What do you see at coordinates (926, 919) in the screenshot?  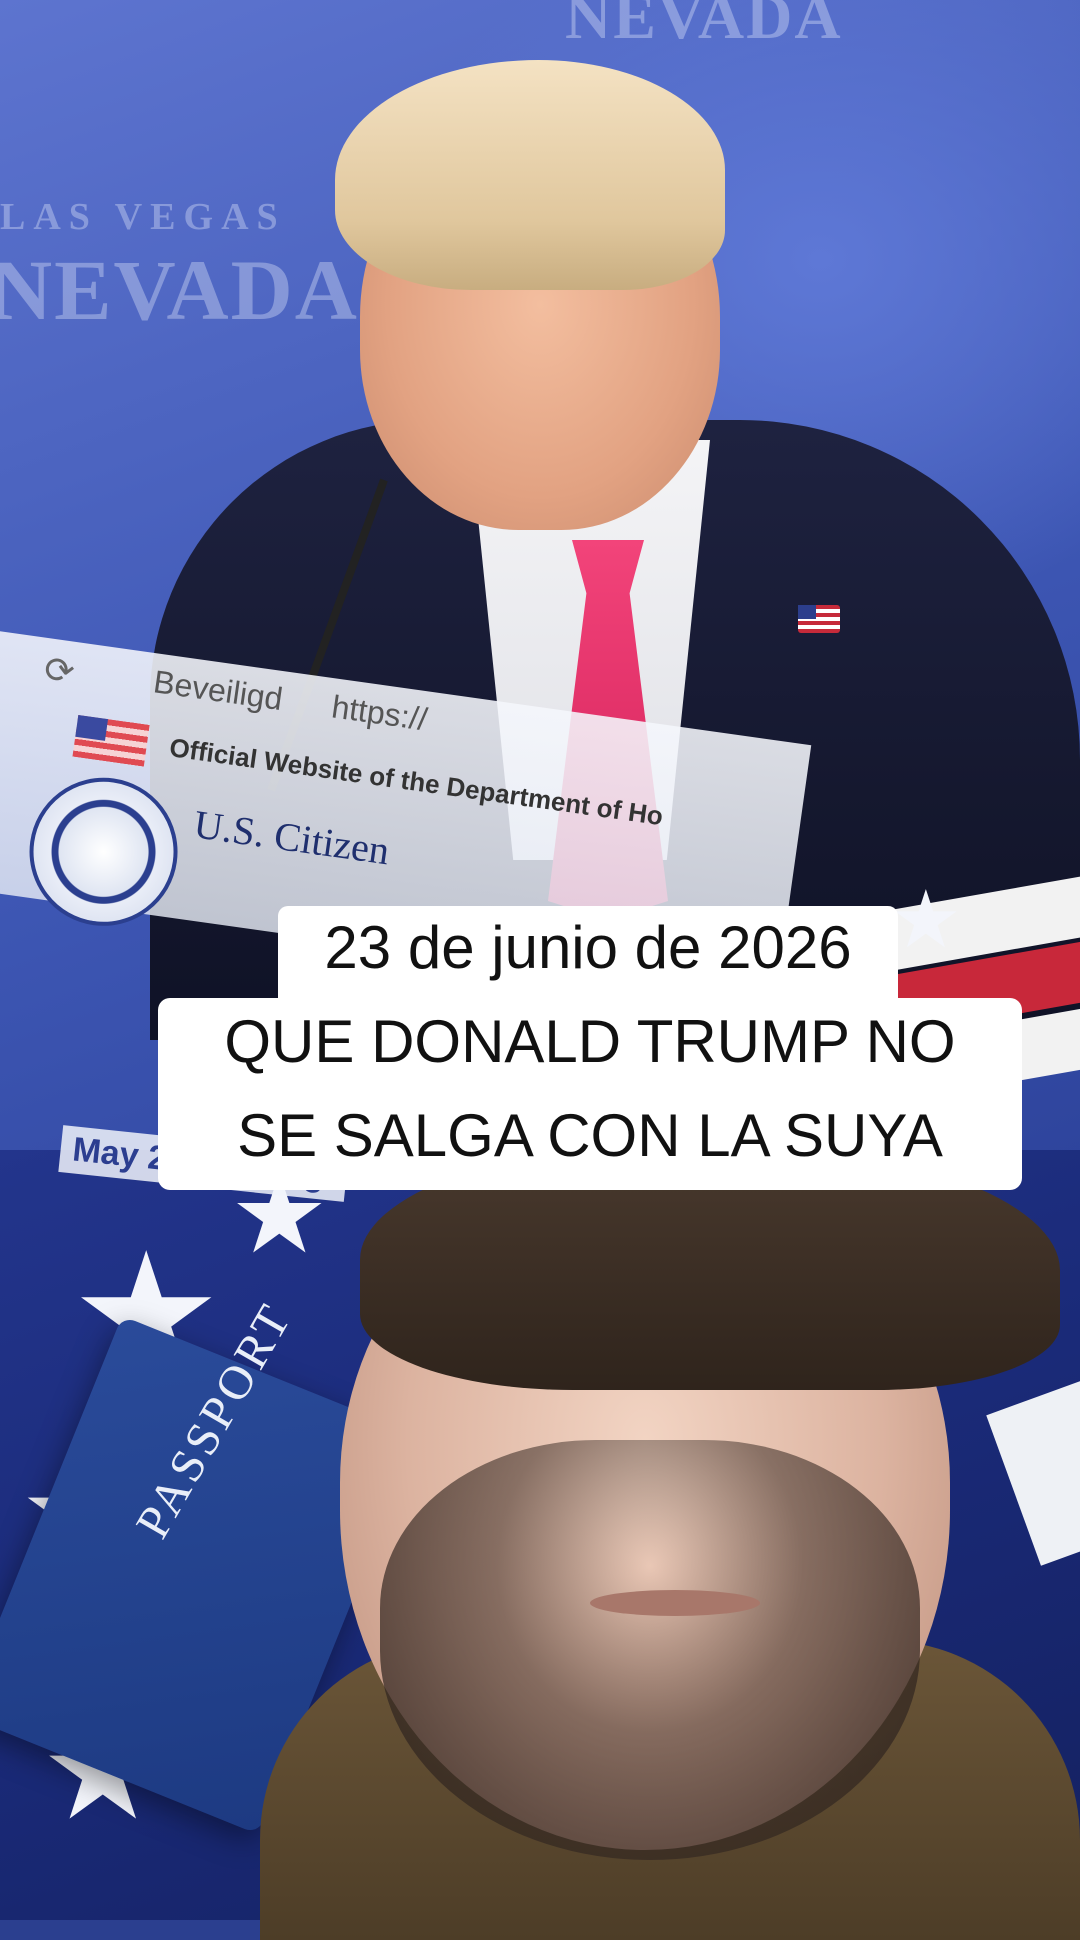 I see `star-icon: ★` at bounding box center [926, 919].